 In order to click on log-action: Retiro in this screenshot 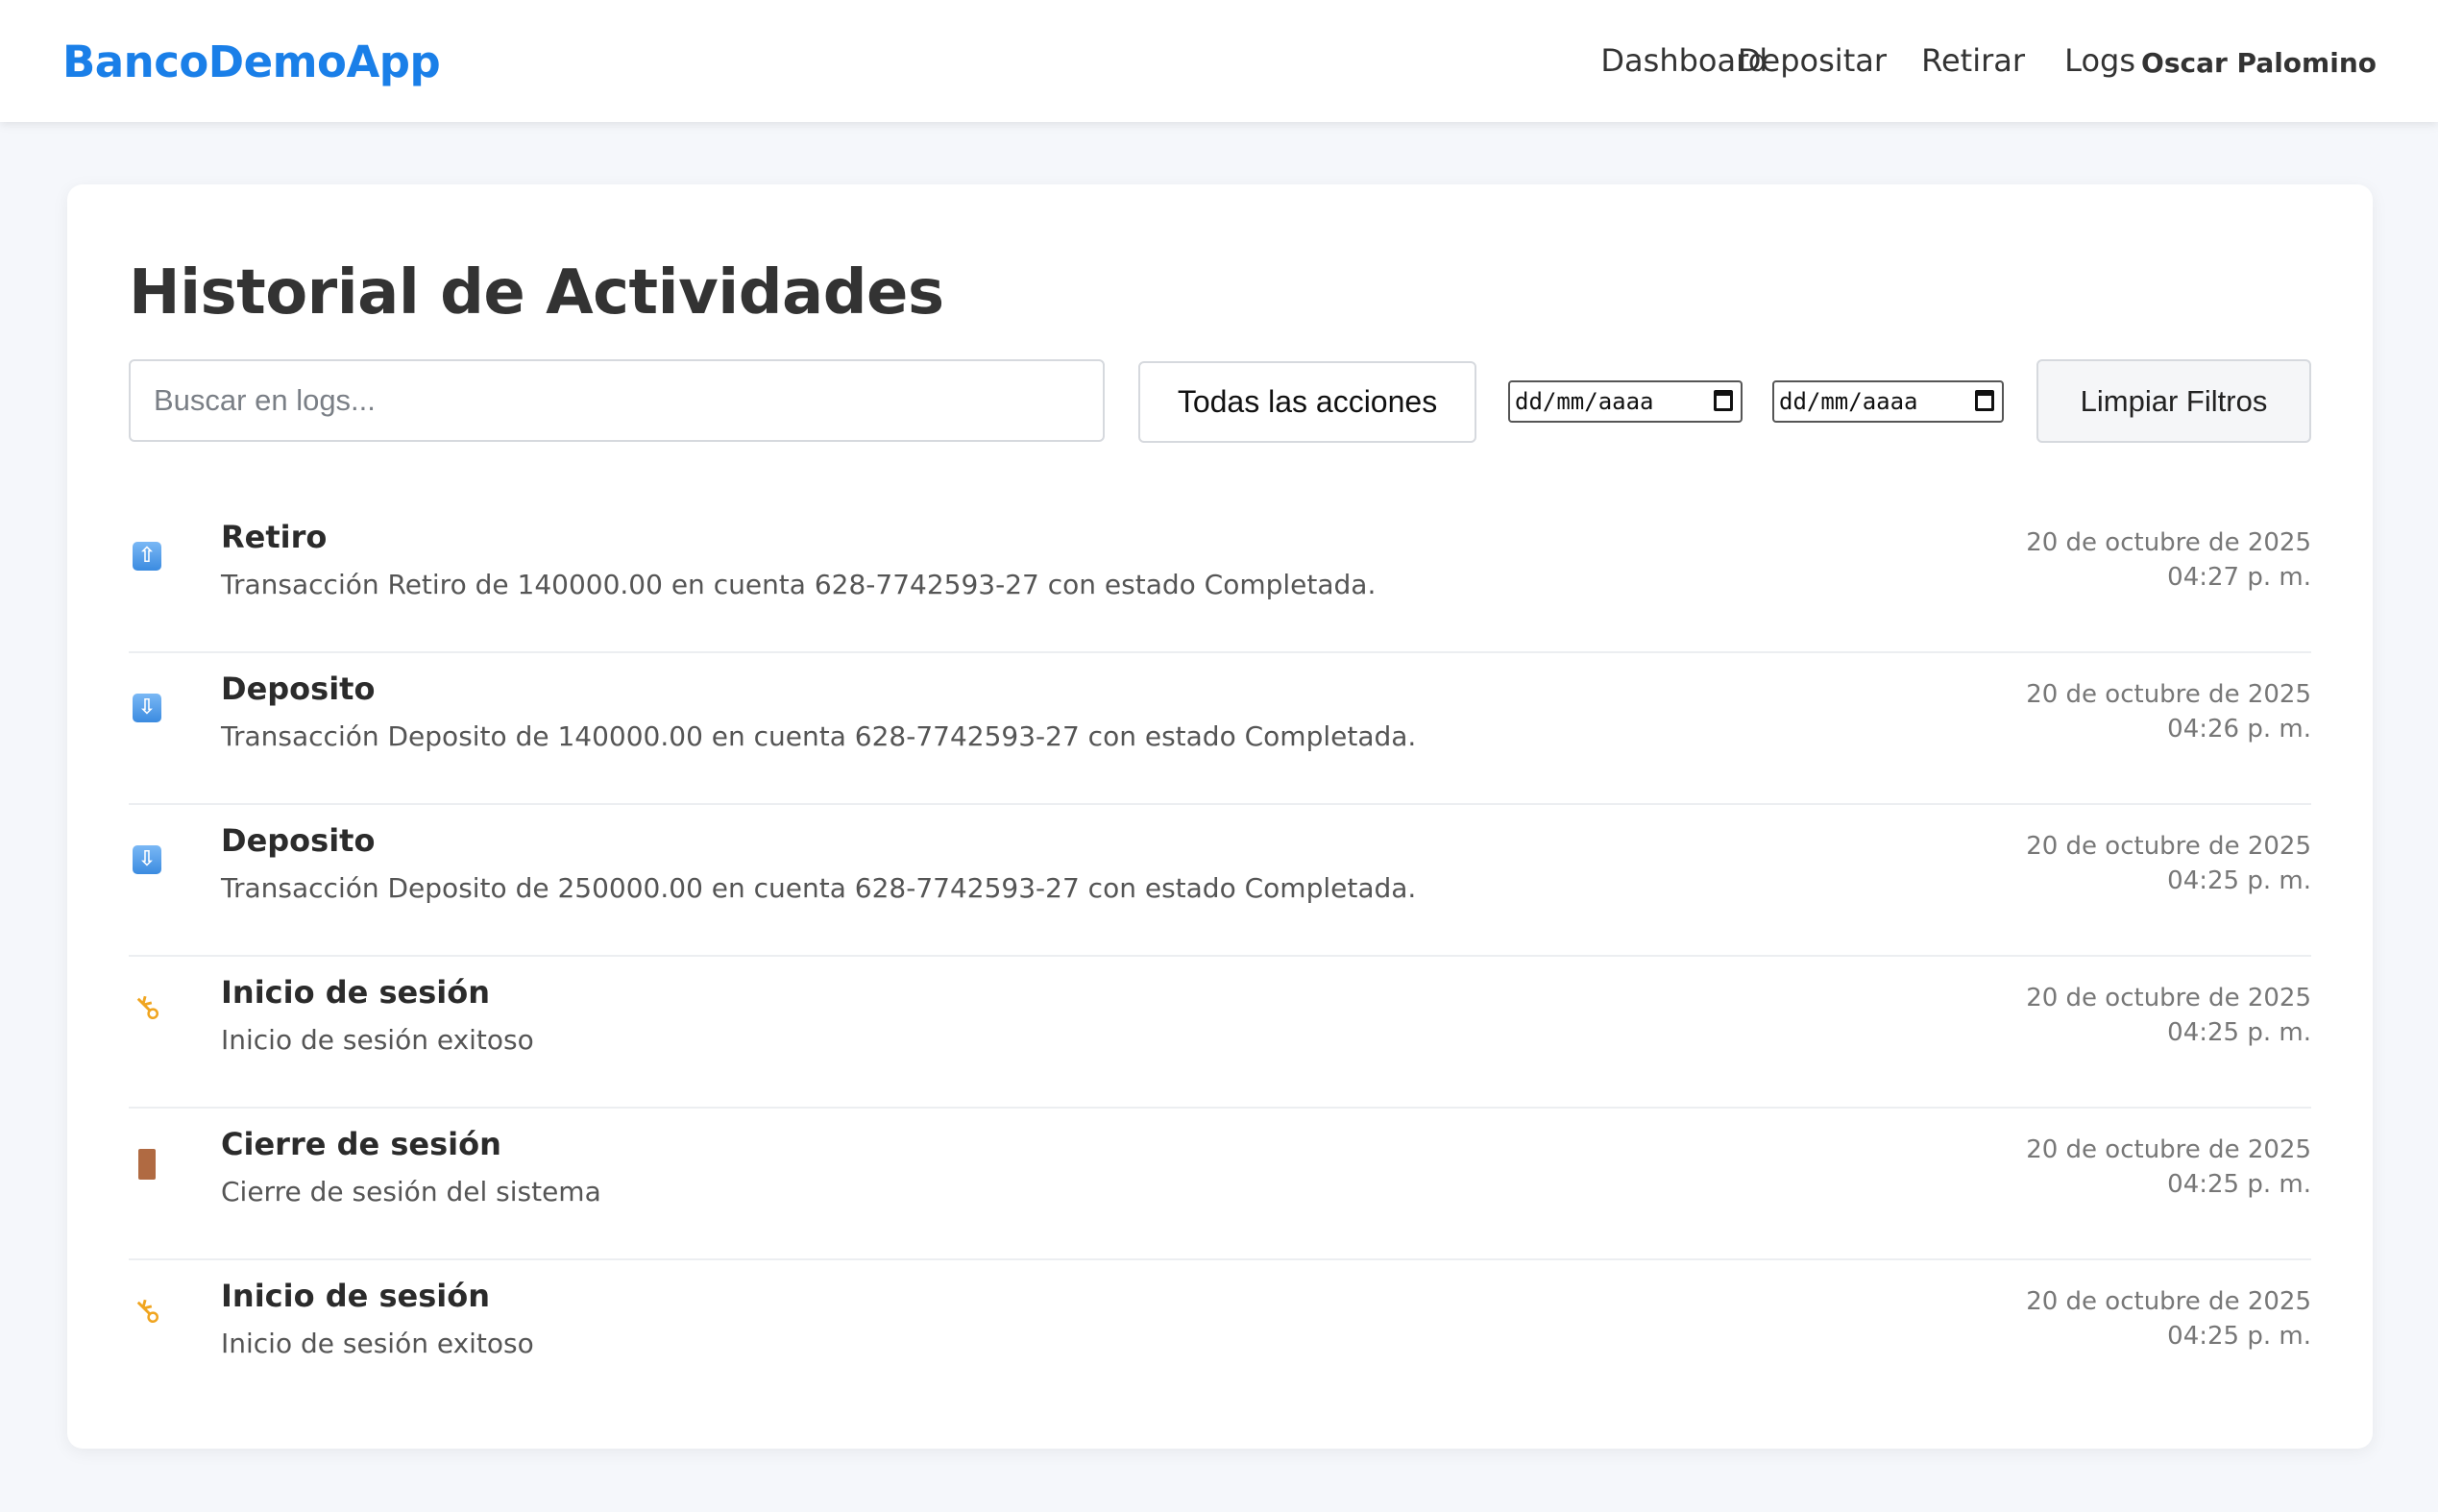, I will do `click(275, 537)`.